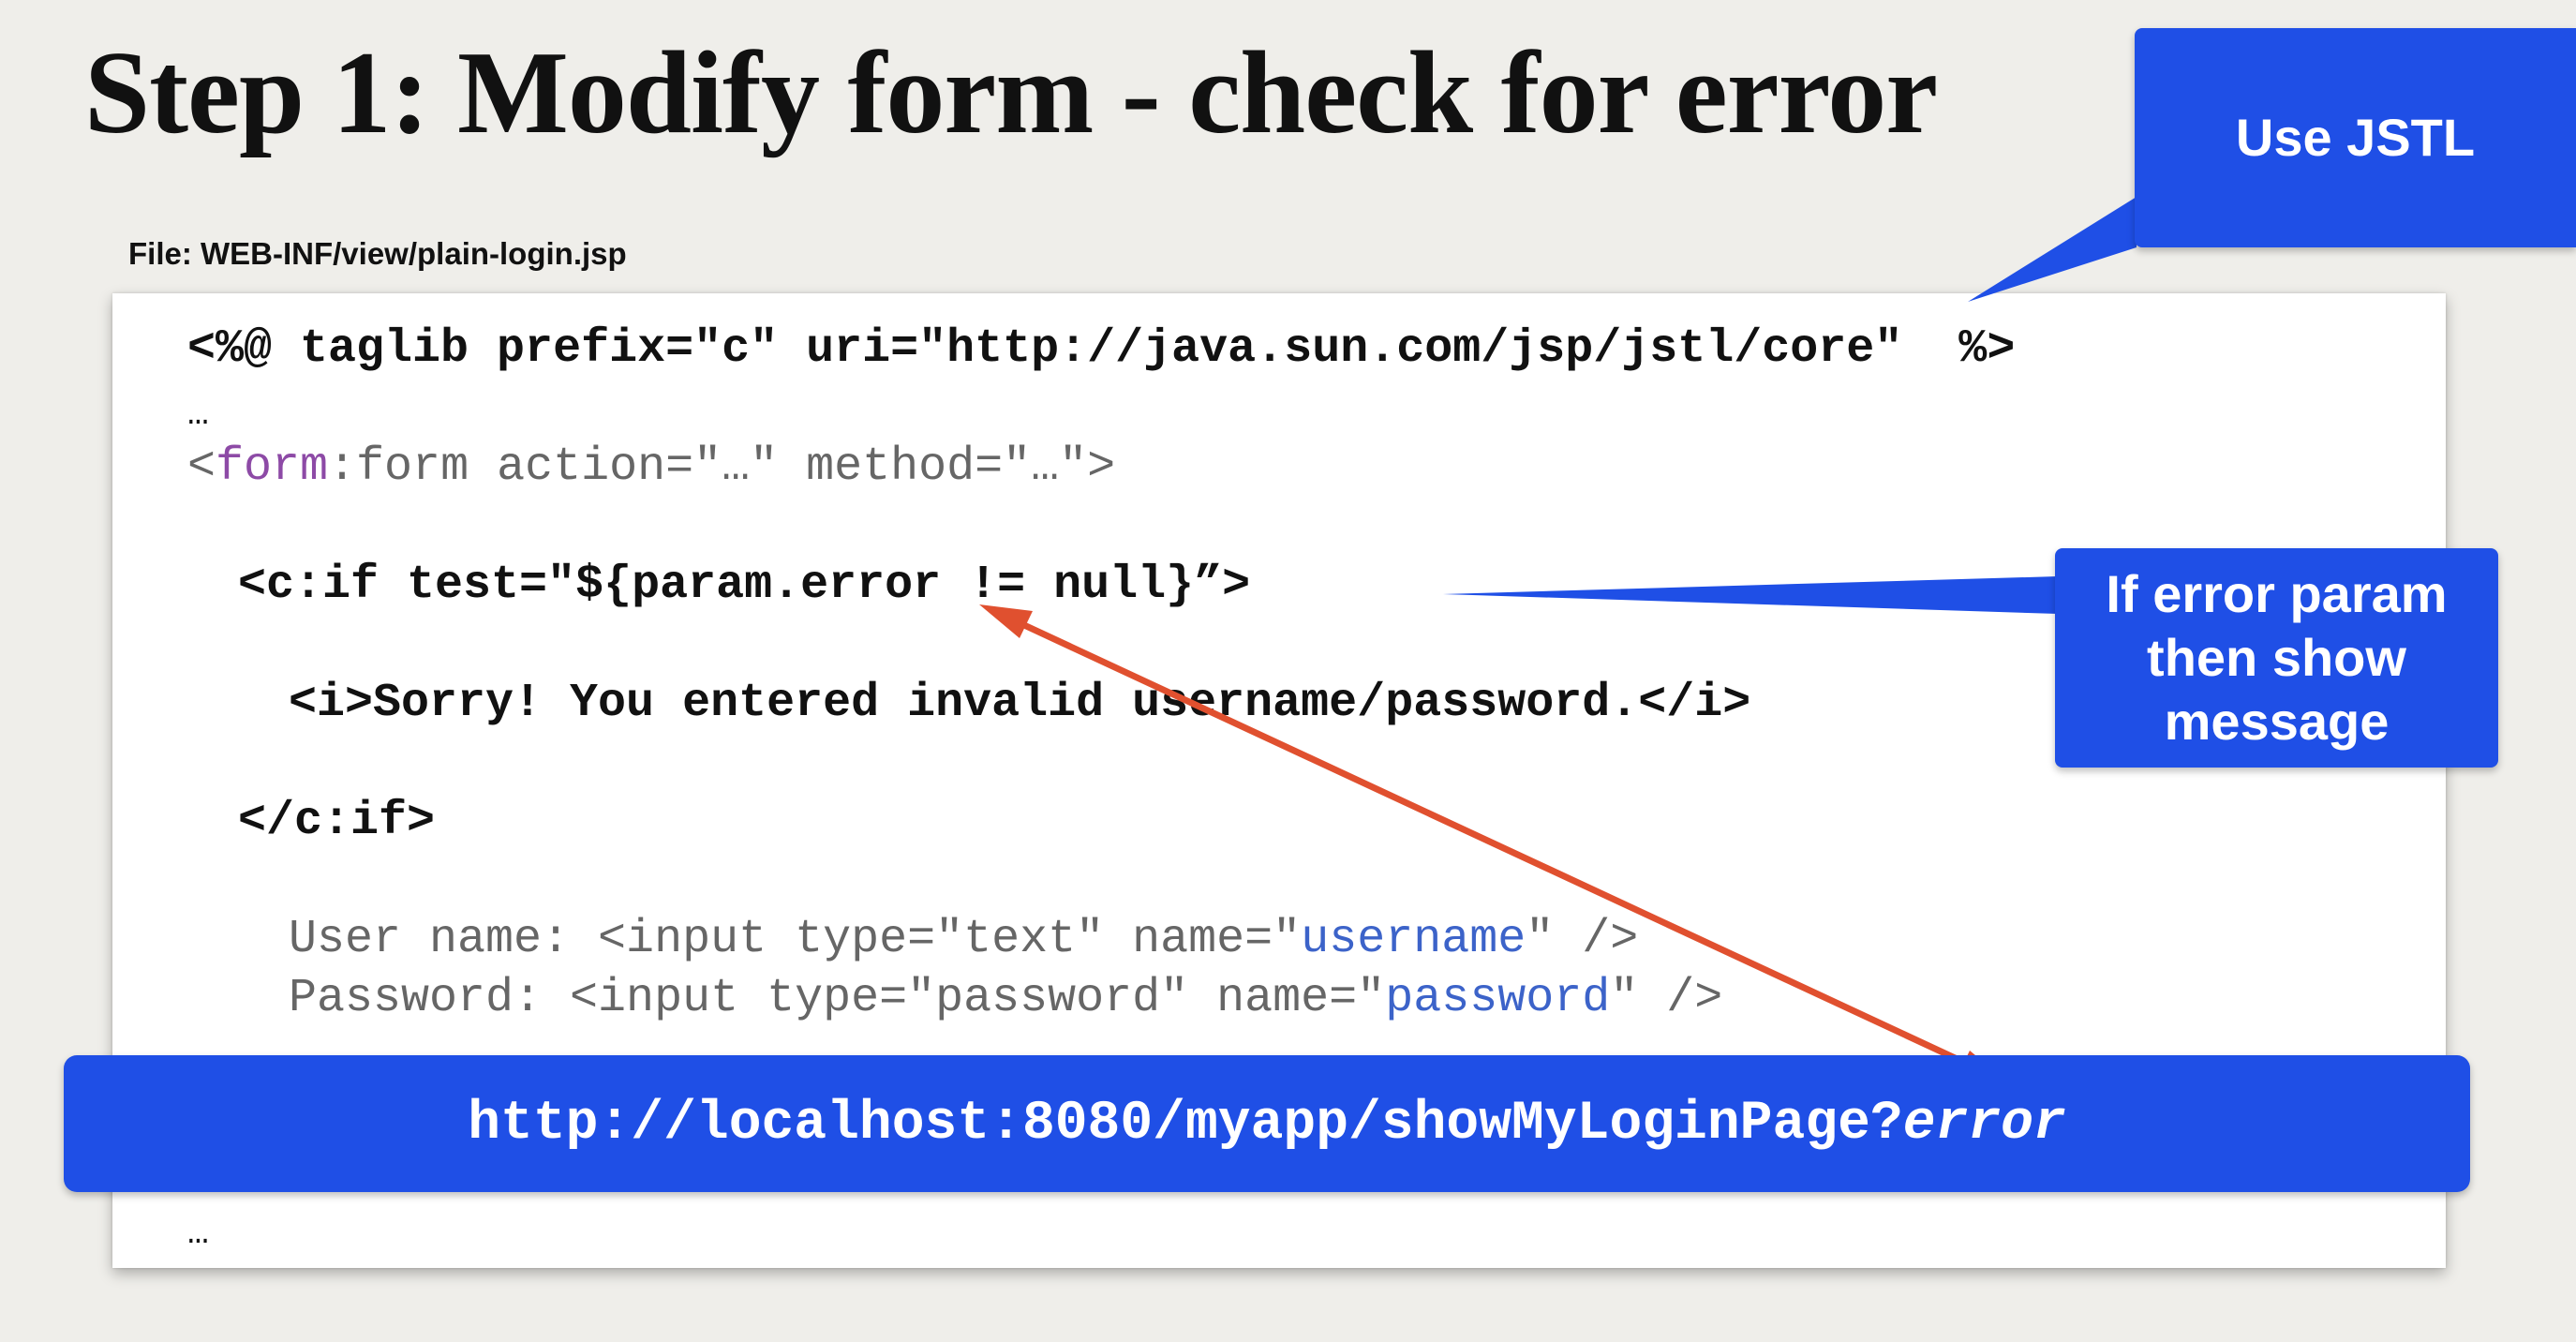 This screenshot has width=2576, height=1342. I want to click on red-arrowhead-start, so click(1006, 621).